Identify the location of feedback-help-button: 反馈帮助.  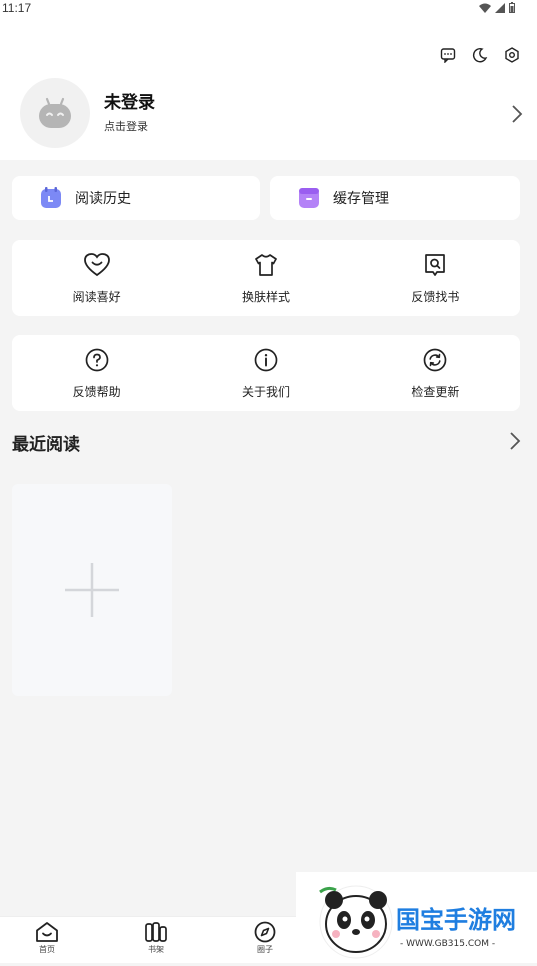
(96, 373).